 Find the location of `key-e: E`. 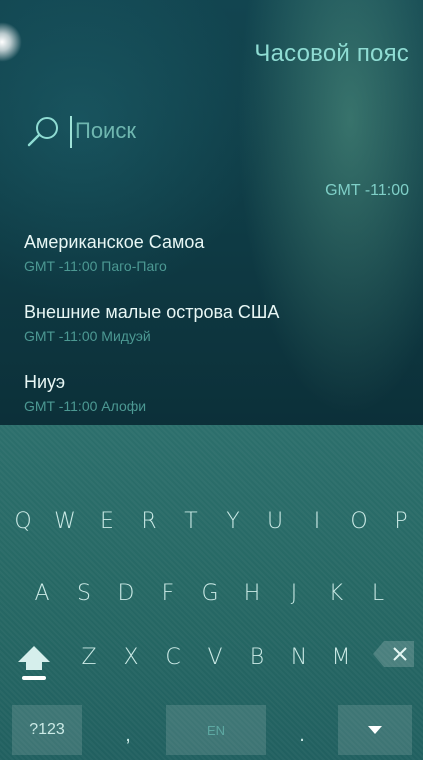

key-e: E is located at coordinates (107, 521).